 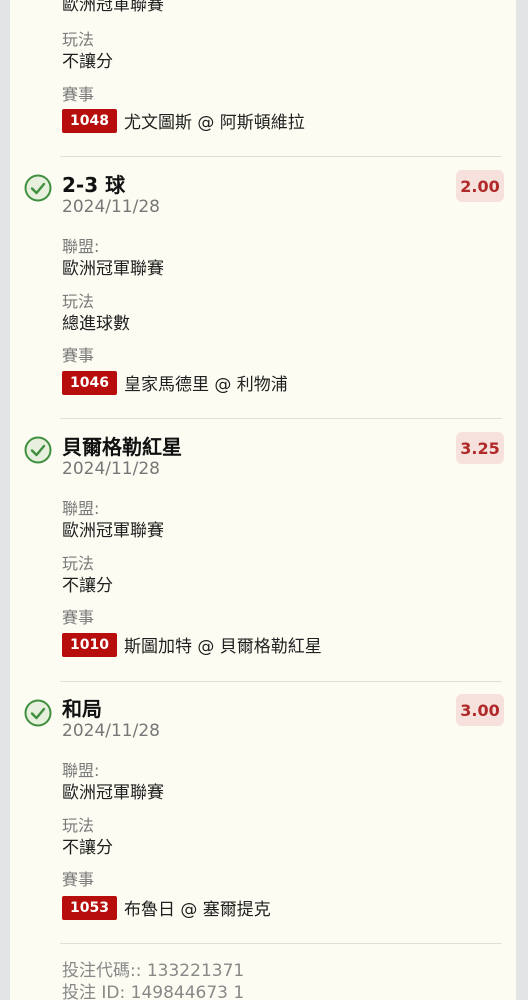 What do you see at coordinates (222, 647) in the screenshot?
I see `event-match: 斯圖加特 @ 貝爾格勒紅星` at bounding box center [222, 647].